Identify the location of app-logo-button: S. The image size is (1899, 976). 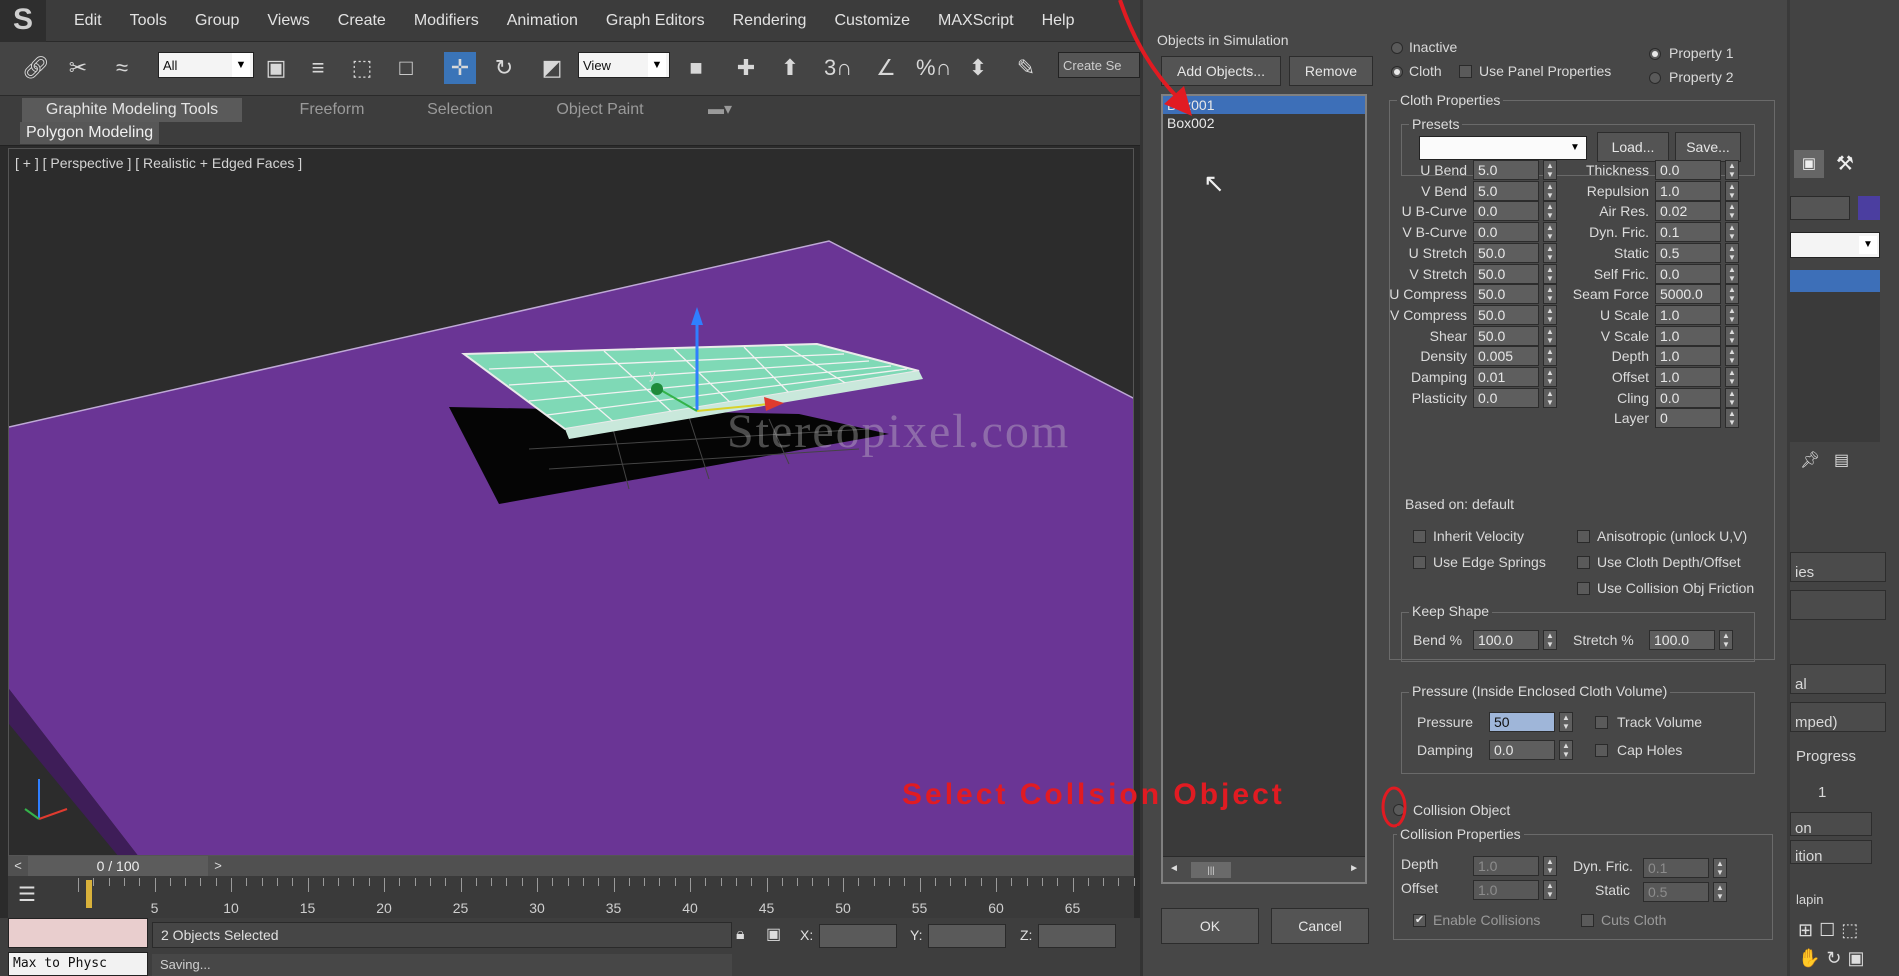
(23, 21).